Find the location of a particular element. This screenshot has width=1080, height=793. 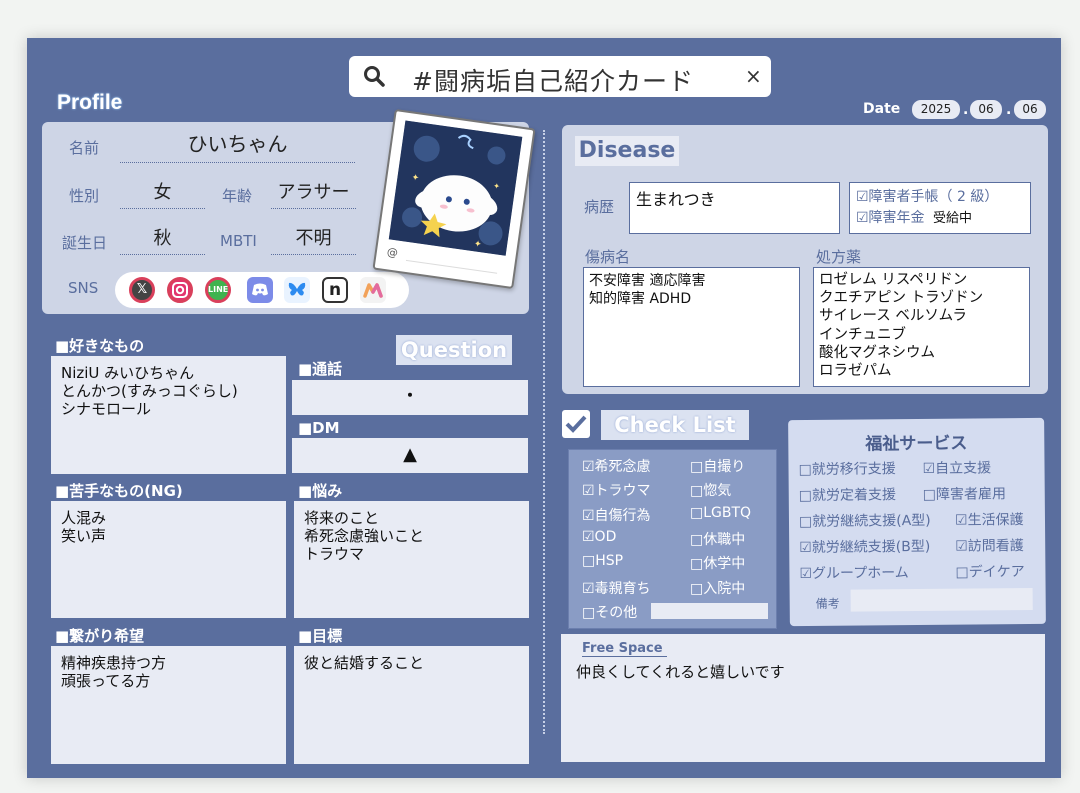

medication-label: 処方薬 is located at coordinates (839, 257).